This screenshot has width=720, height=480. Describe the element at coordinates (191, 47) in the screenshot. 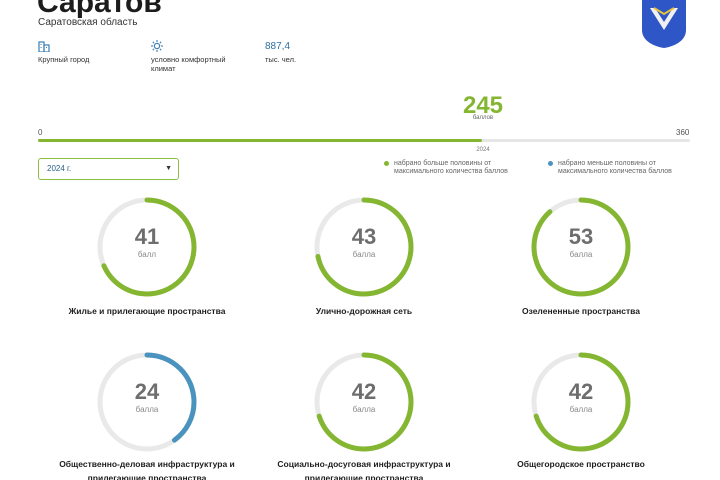

I see `sun-icon` at that location.